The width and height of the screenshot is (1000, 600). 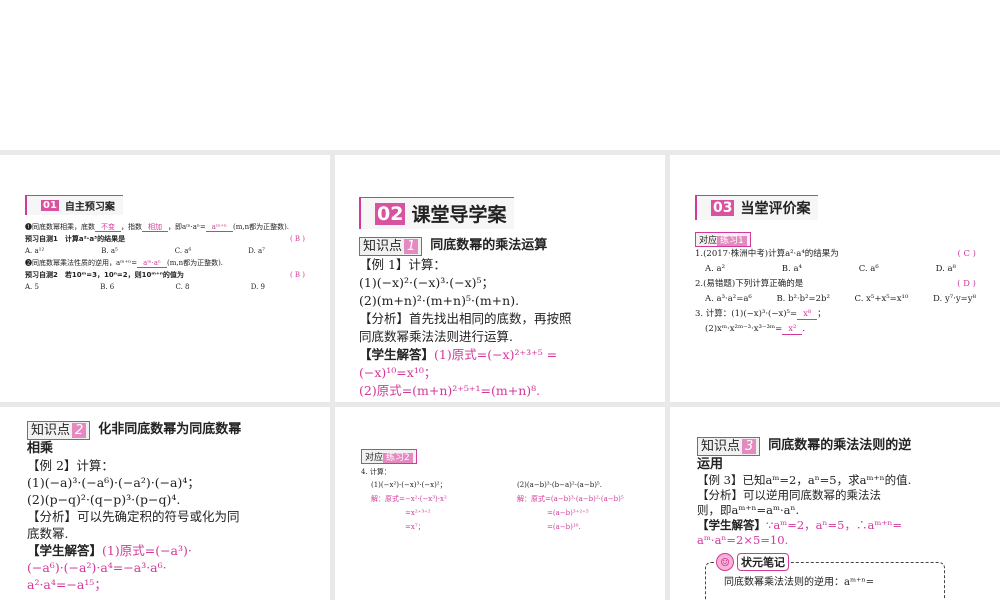 I want to click on notes-title: 状元笔记, so click(x=763, y=562).